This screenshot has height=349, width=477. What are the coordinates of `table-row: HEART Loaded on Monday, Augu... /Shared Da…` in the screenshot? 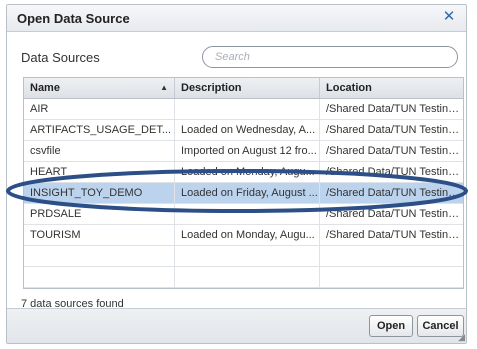 It's located at (243, 172).